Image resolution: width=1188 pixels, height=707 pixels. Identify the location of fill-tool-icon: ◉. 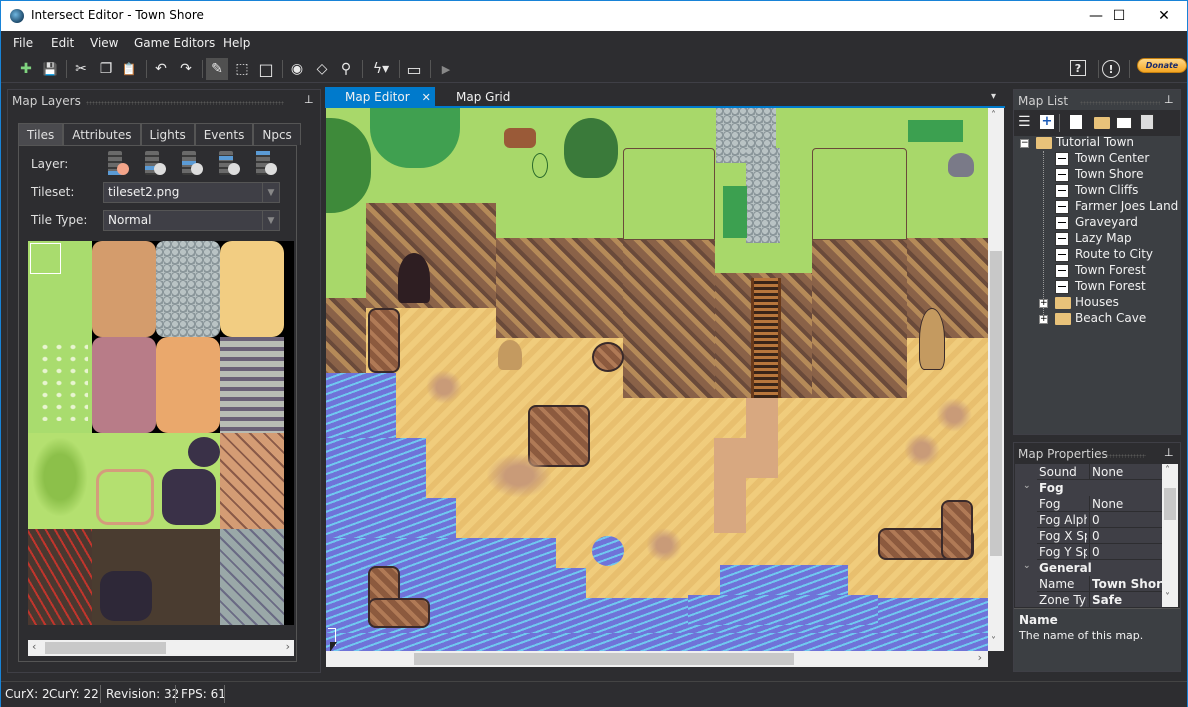
(297, 69).